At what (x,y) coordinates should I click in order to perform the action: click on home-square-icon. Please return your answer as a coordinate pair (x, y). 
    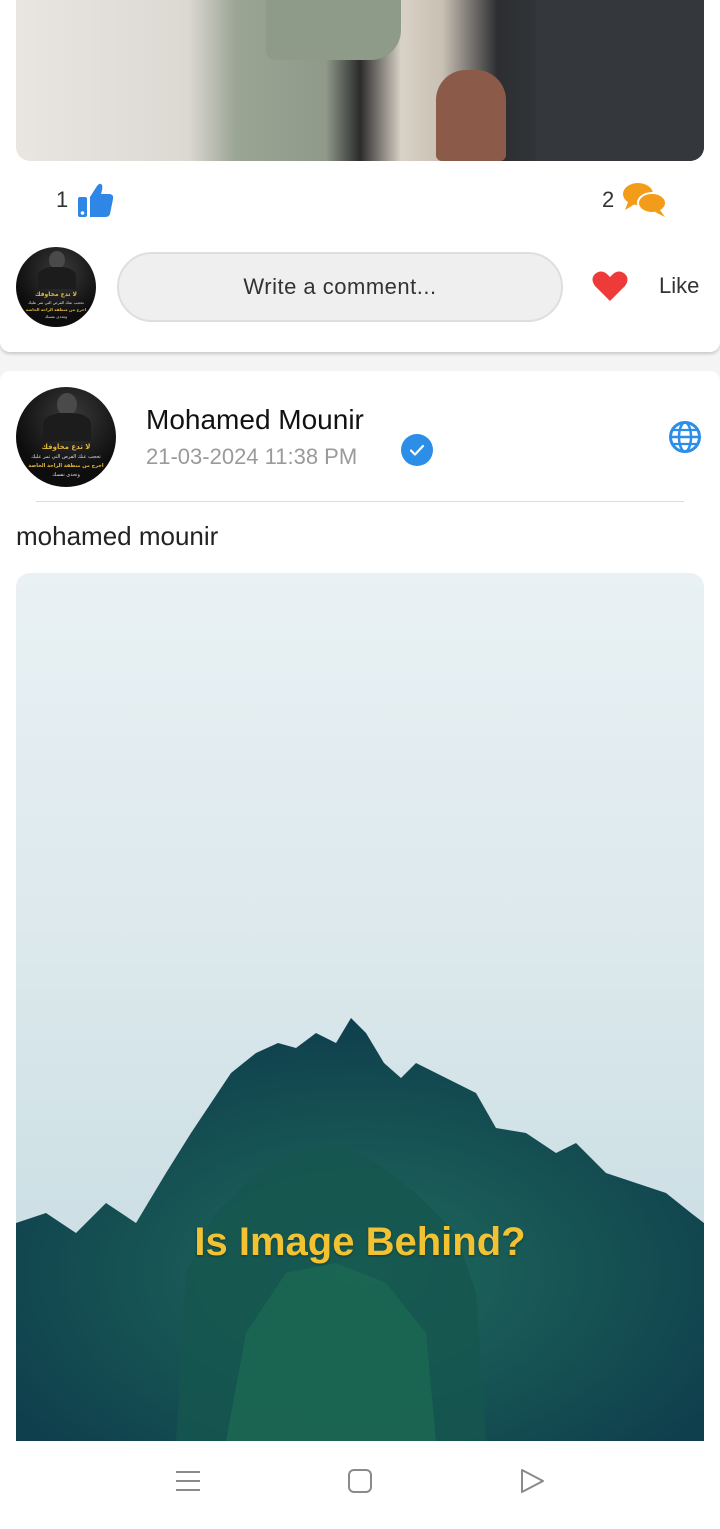
    Looking at the image, I should click on (360, 1481).